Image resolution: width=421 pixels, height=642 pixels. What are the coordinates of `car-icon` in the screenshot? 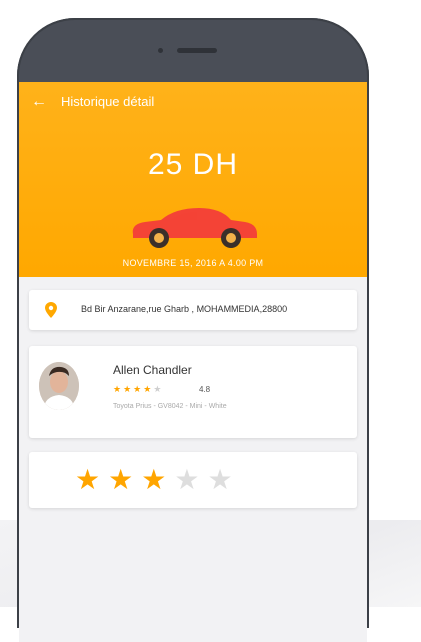 It's located at (194, 228).